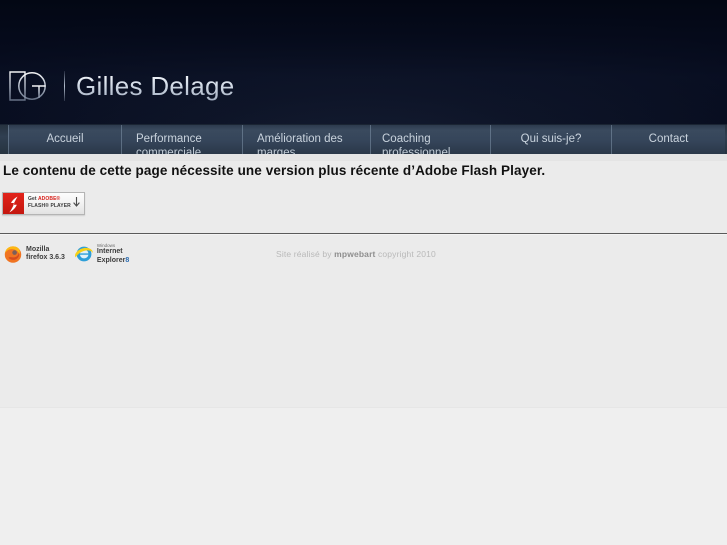  Describe the element at coordinates (32, 86) in the screenshot. I see `dg-monogram-icon` at that location.